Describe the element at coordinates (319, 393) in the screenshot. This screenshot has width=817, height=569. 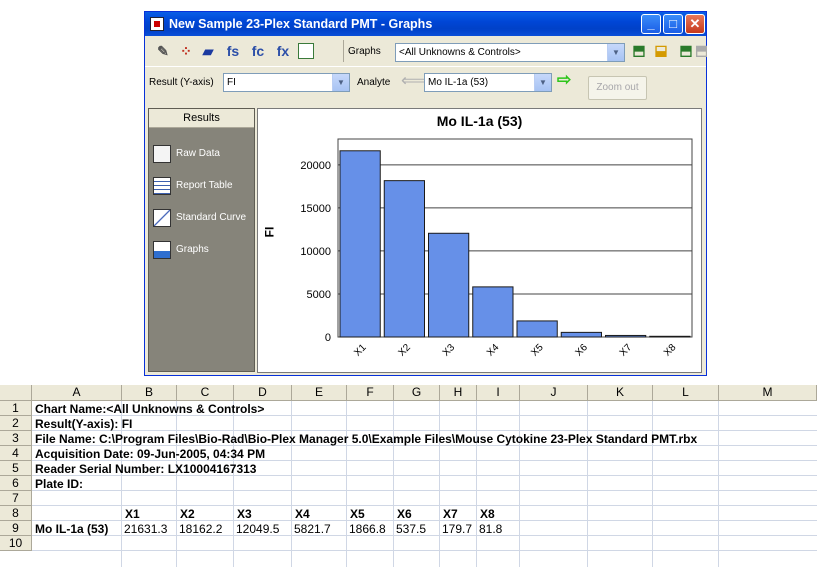
I see `column-header: E` at that location.